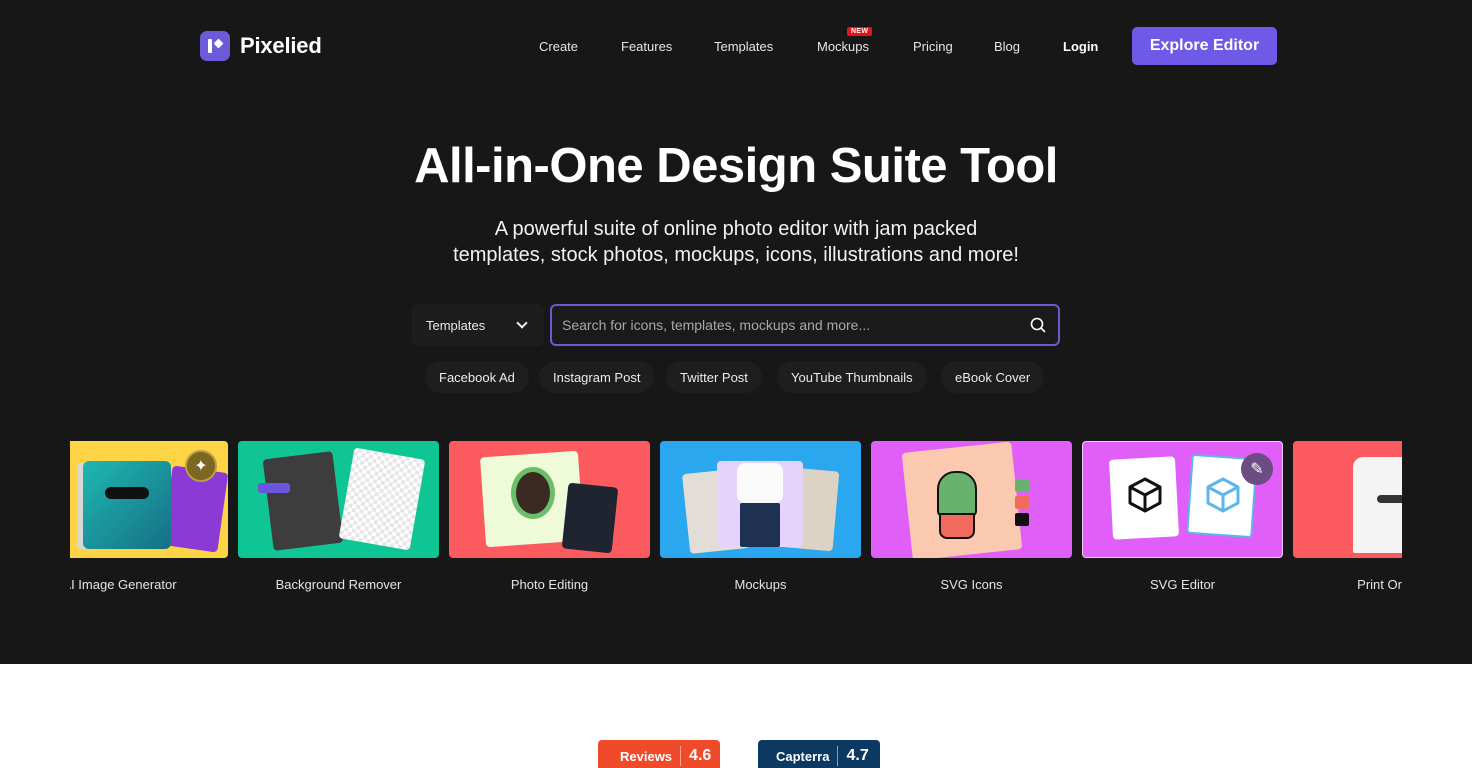  What do you see at coordinates (993, 377) in the screenshot?
I see `chip-ebook-cover: eBook Cover` at bounding box center [993, 377].